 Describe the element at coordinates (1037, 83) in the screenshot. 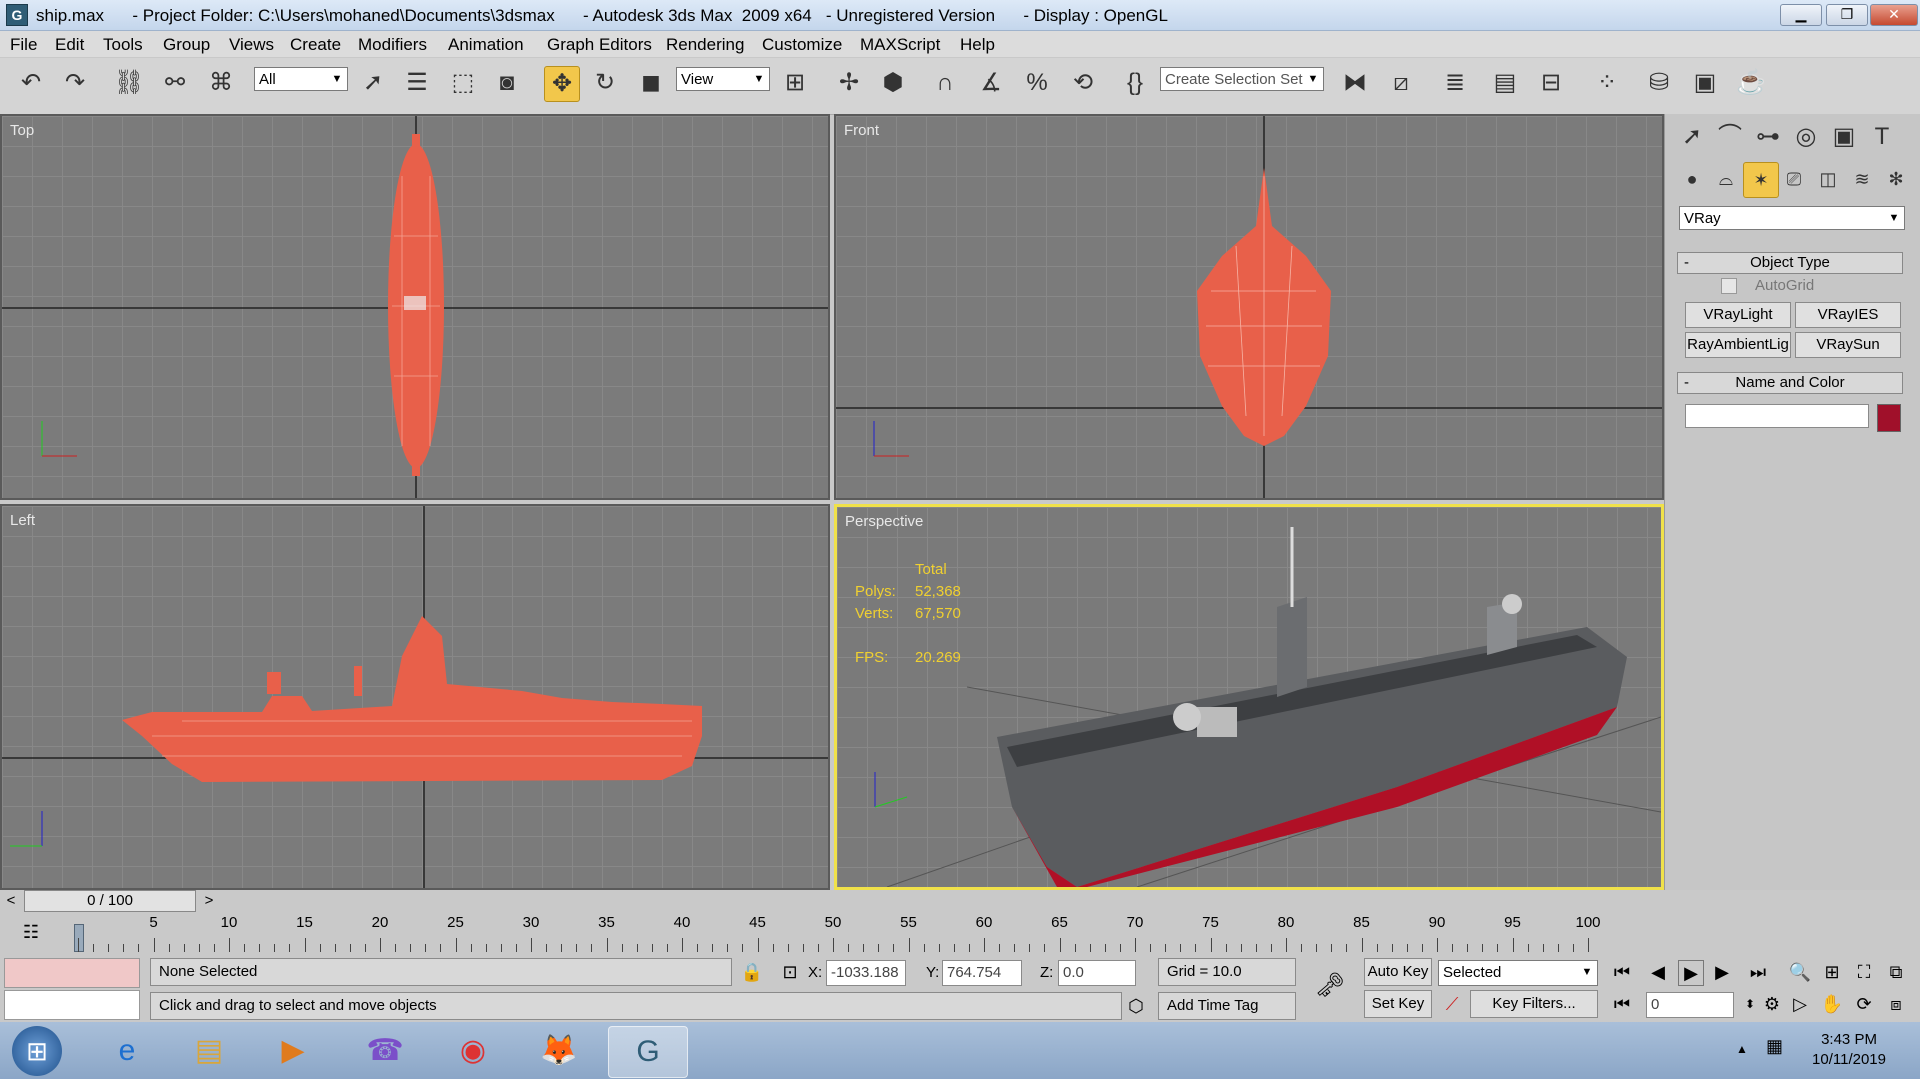

I see `percent-snap-icon: %` at that location.